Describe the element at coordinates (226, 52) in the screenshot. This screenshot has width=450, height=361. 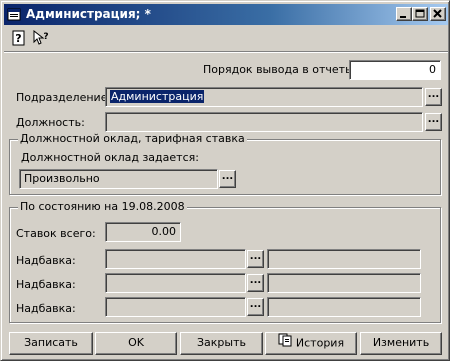
I see `toolbar-separator` at that location.